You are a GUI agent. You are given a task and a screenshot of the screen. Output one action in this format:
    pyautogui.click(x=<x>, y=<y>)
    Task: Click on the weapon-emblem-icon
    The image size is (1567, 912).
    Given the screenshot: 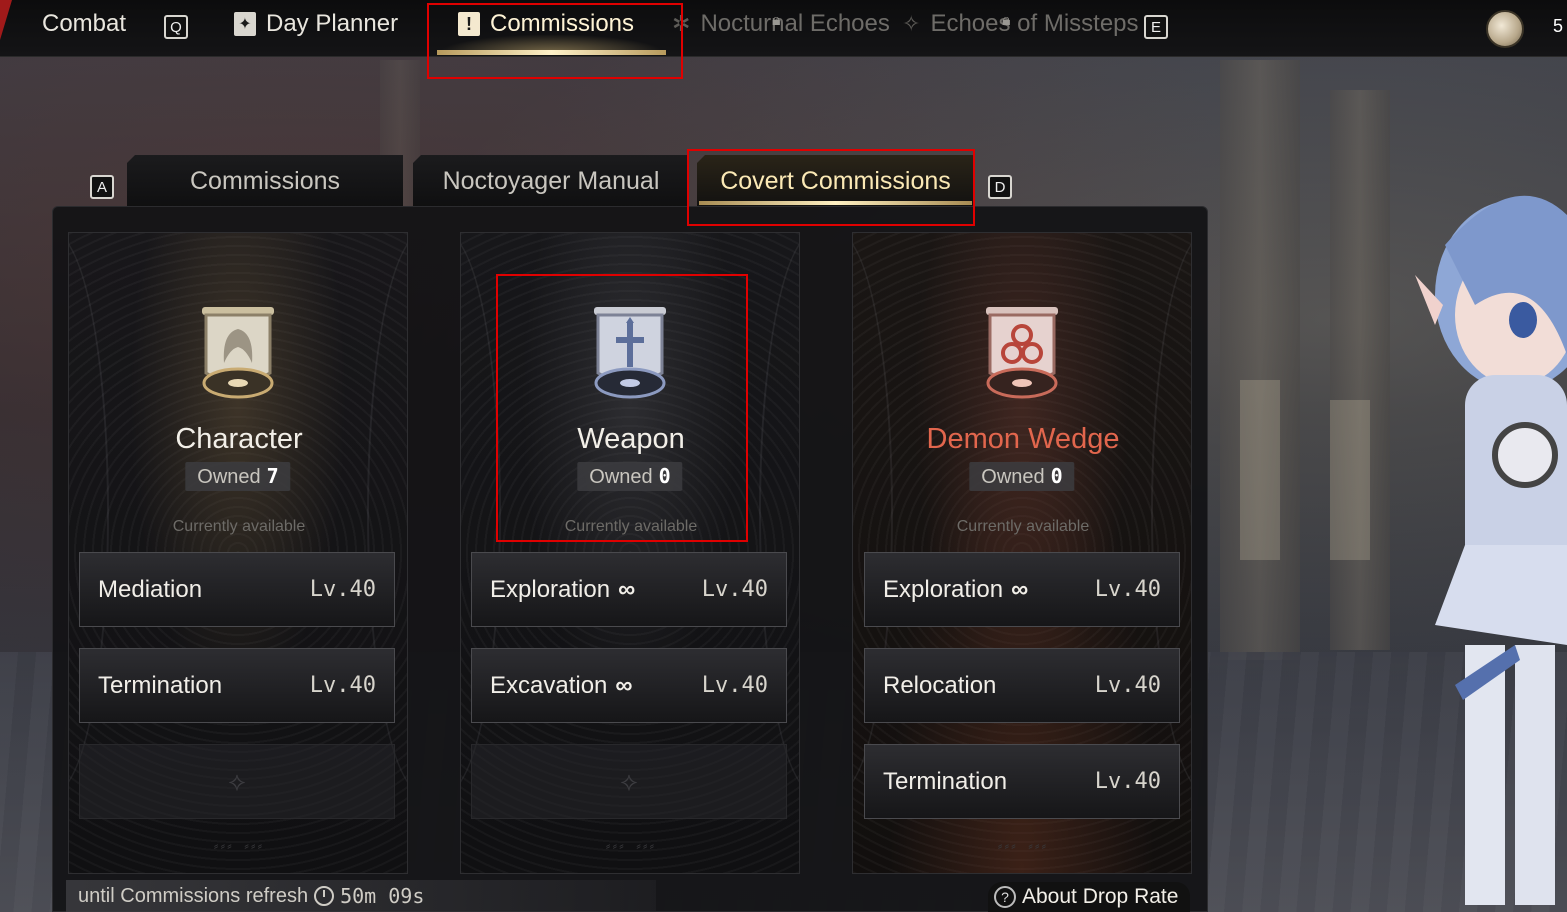 What is the action you would take?
    pyautogui.click(x=630, y=353)
    